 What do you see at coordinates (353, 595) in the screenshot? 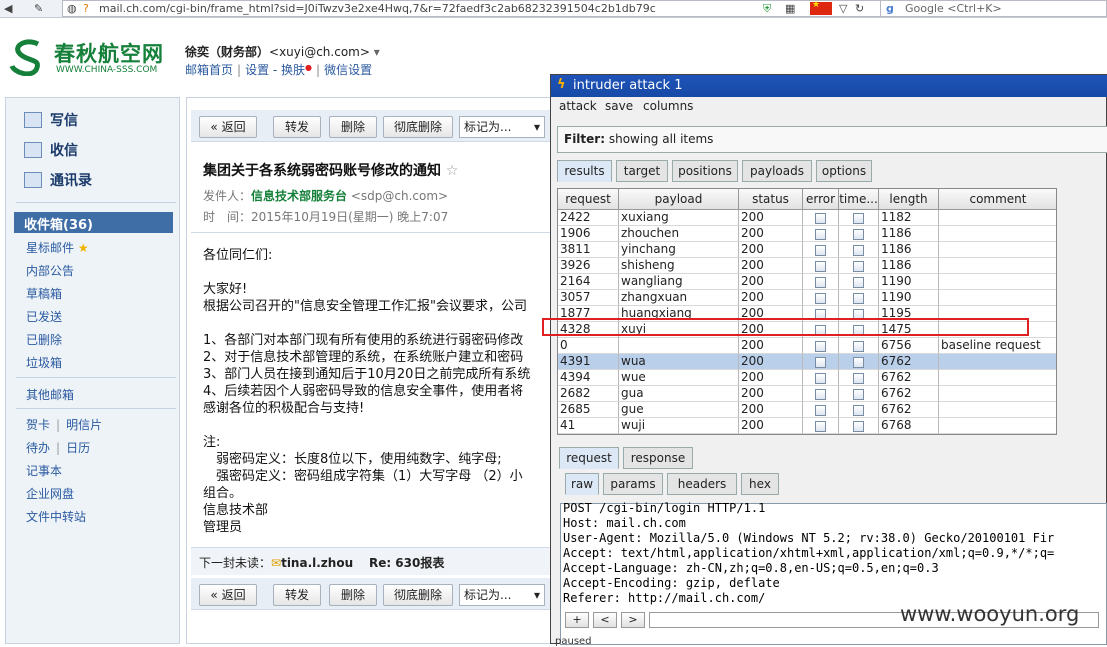
I see `delete-button-bottom: 删除` at bounding box center [353, 595].